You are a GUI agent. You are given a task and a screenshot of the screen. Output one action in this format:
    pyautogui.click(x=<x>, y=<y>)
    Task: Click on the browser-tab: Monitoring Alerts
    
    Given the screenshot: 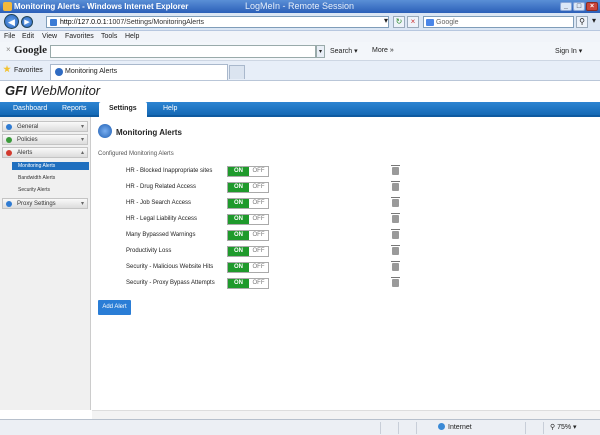 What is the action you would take?
    pyautogui.click(x=139, y=72)
    